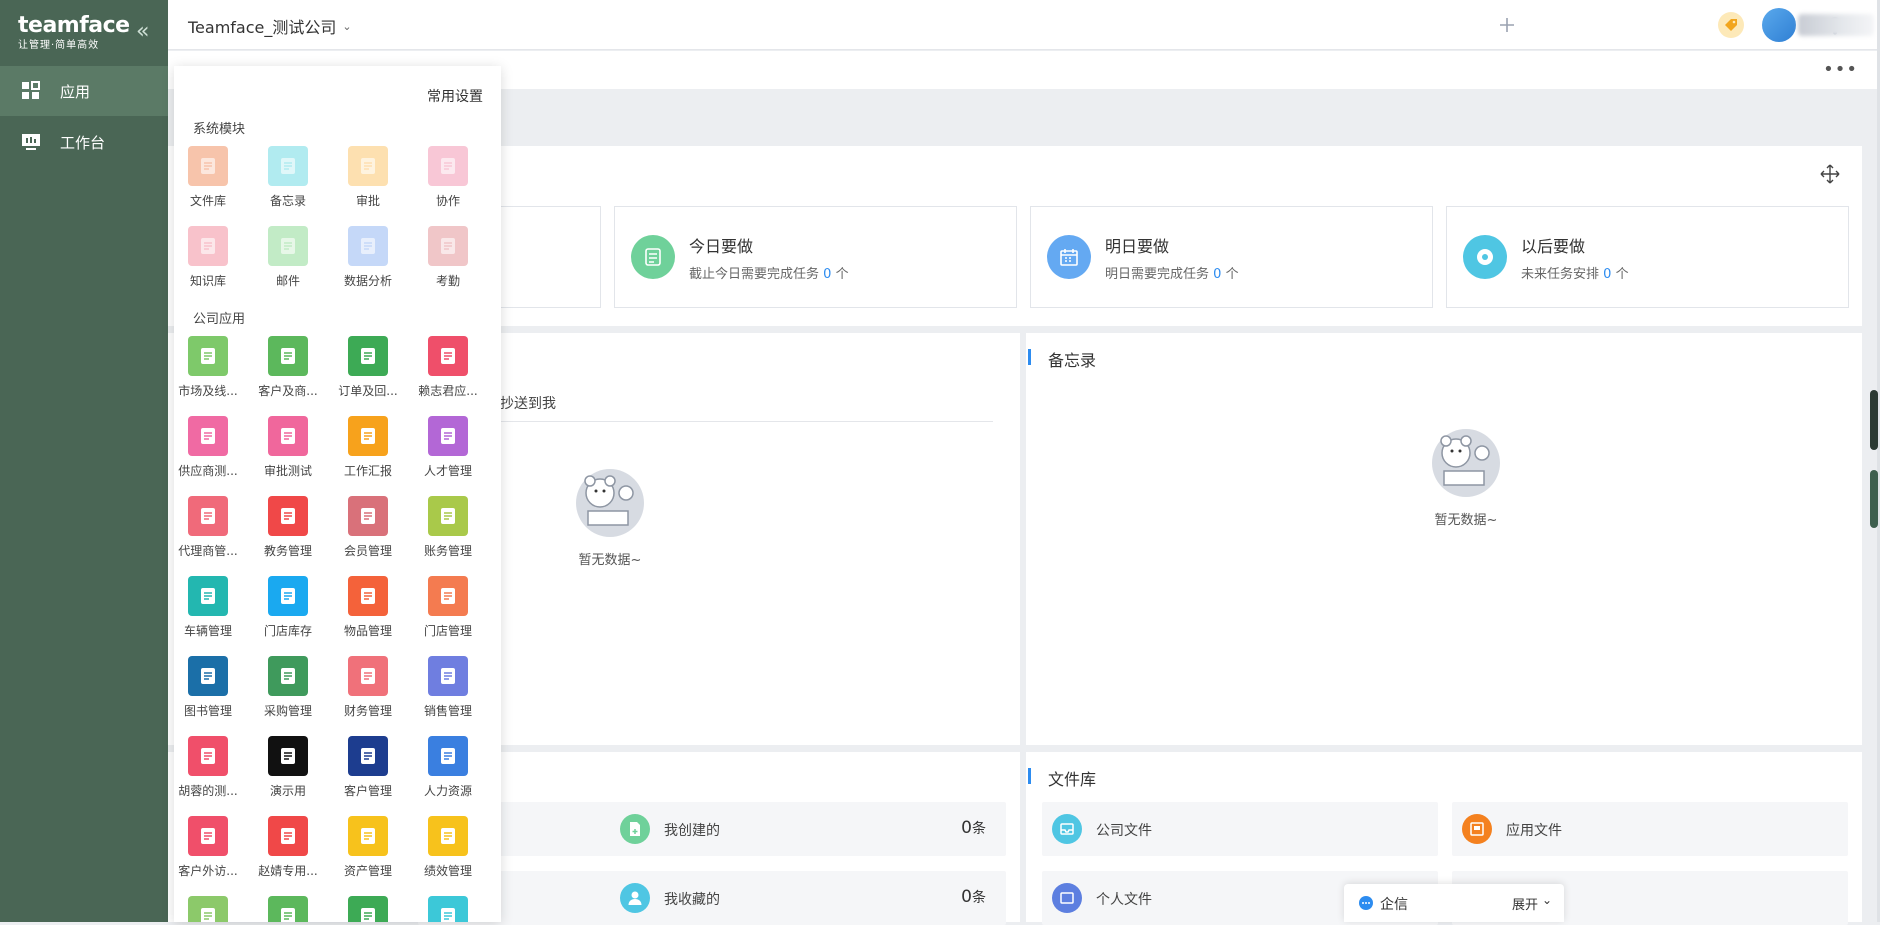 Image resolution: width=1880 pixels, height=925 pixels. Describe the element at coordinates (1507, 25) in the screenshot. I see `add-icon` at that location.